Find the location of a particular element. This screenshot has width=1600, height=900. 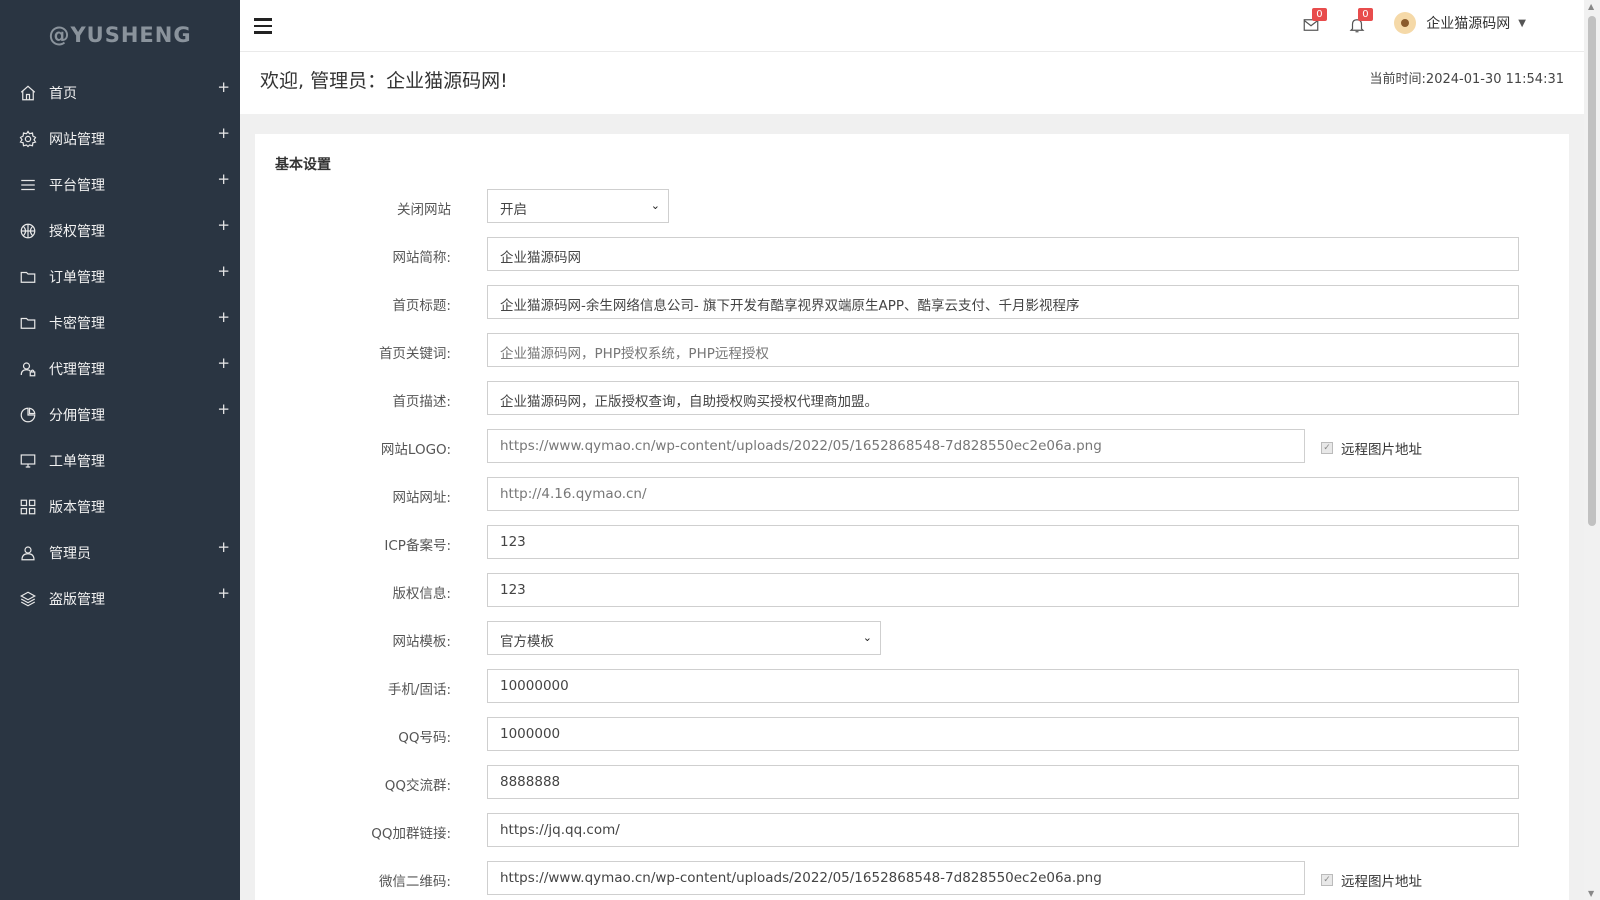

page-scrollbar: ▲ ▼ is located at coordinates (1592, 450).